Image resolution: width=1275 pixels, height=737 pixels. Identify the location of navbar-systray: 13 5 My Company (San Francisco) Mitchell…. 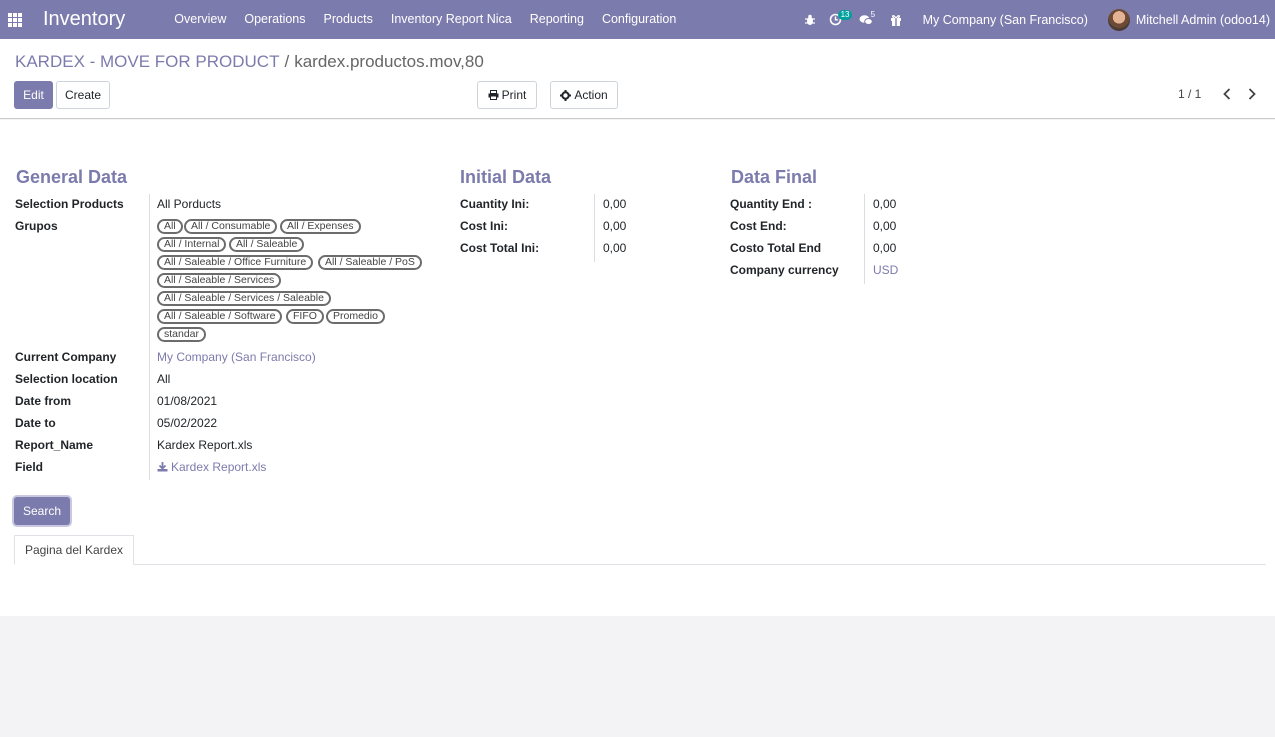
(1036, 19).